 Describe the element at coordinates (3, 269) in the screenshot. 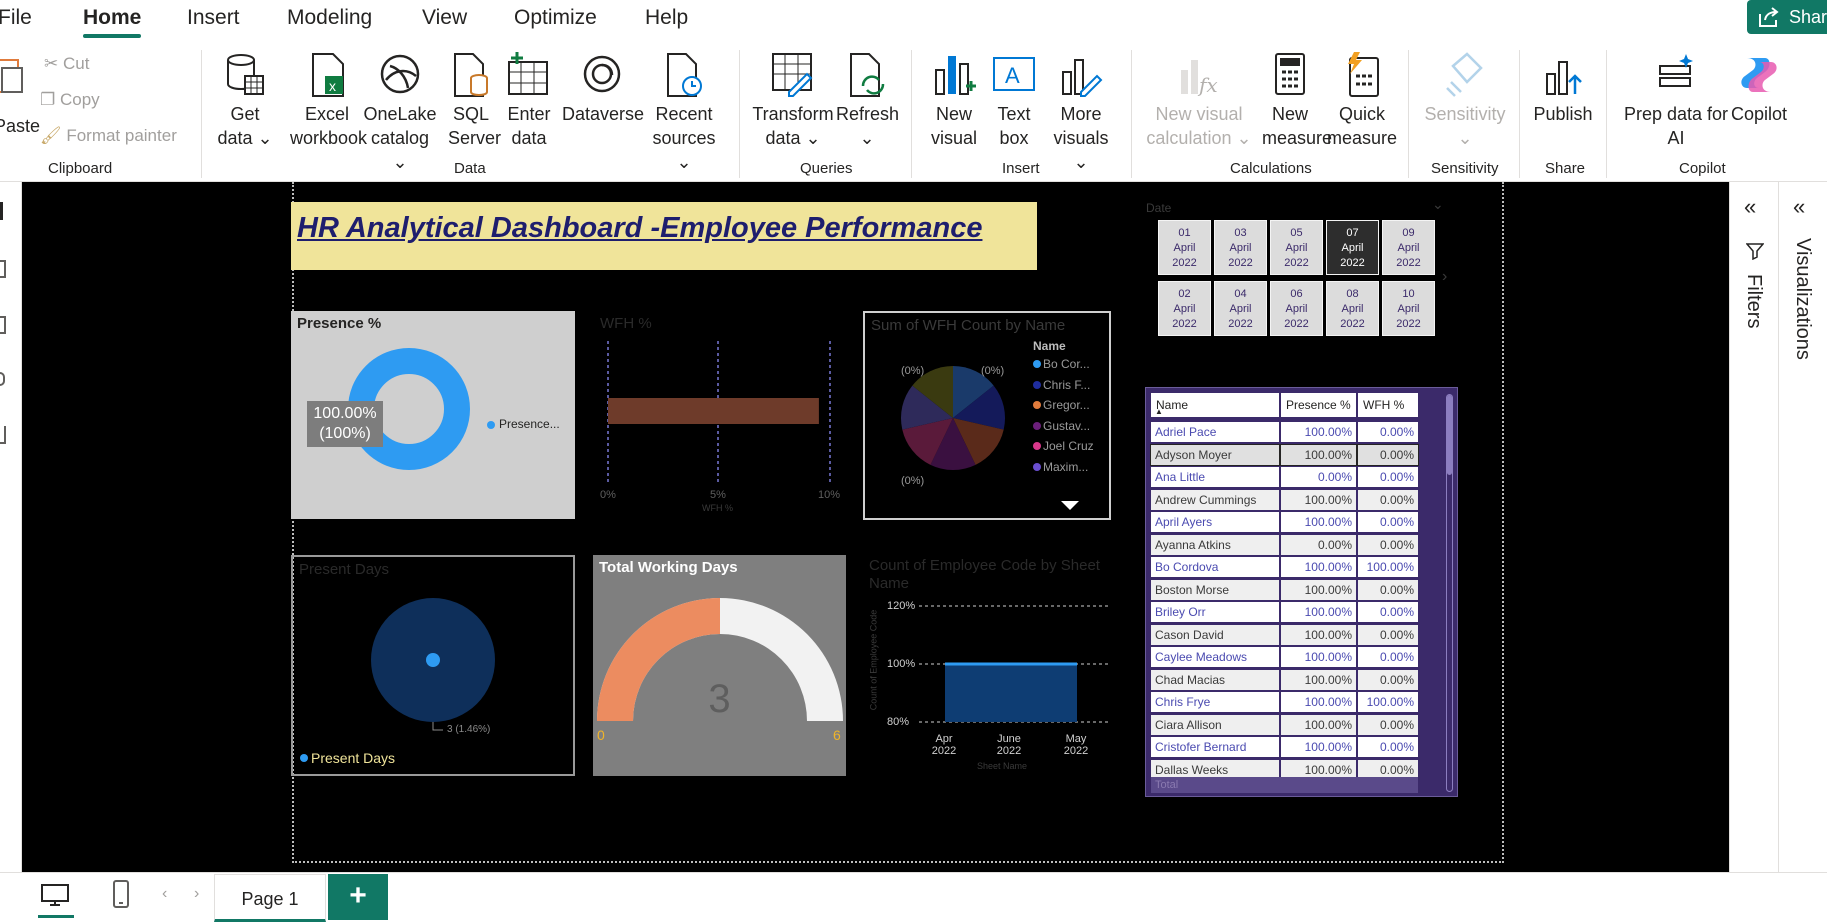

I see `table-view-icon` at that location.